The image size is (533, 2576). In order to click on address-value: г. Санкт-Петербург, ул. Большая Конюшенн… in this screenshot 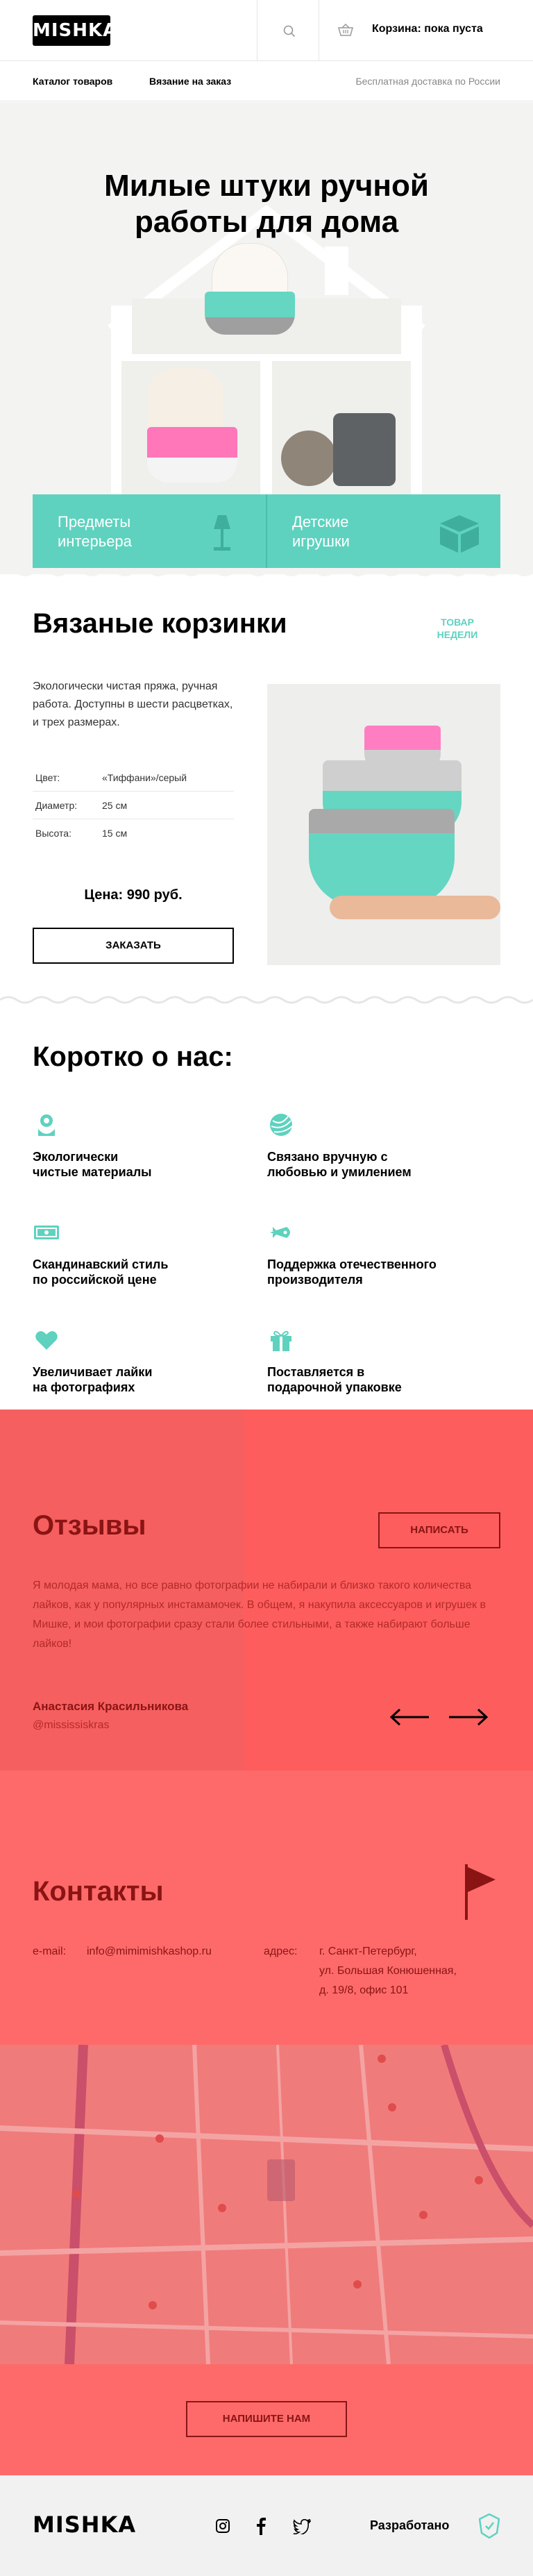, I will do `click(388, 1971)`.